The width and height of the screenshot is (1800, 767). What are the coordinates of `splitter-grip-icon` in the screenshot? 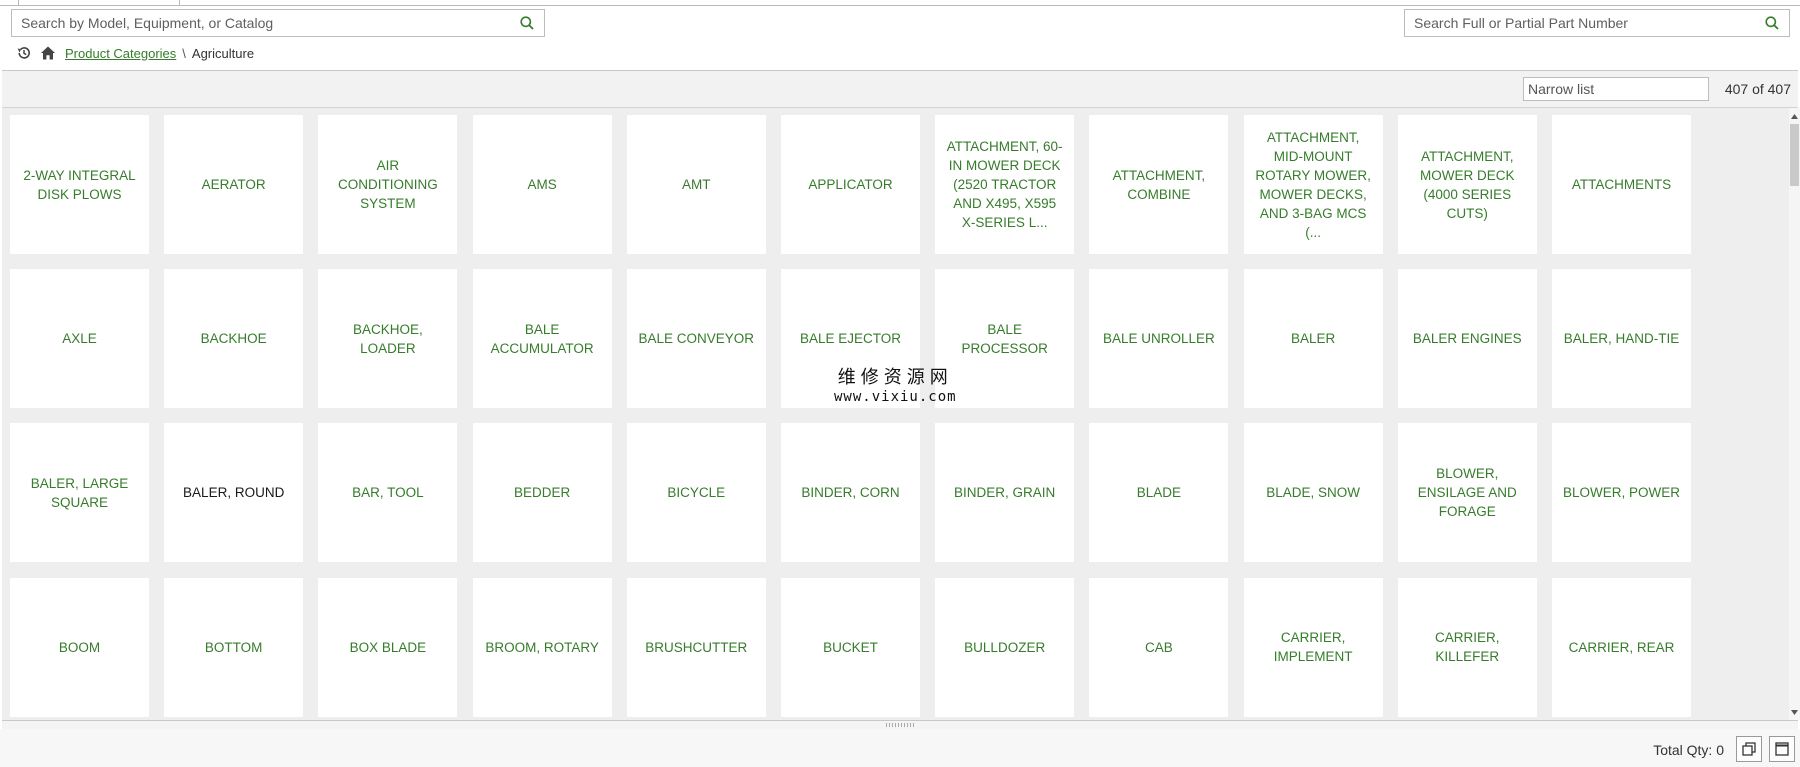 It's located at (900, 725).